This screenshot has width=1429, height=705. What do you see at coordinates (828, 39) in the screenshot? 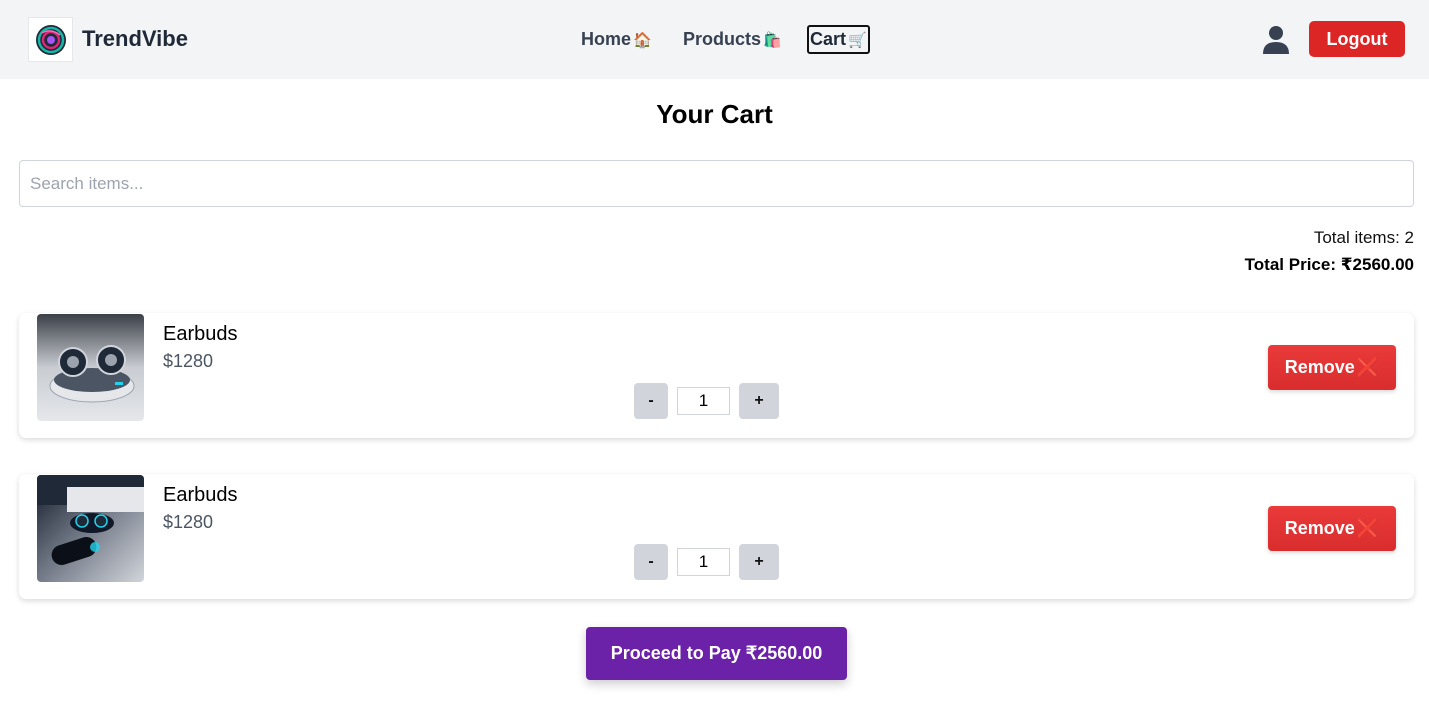
I see `nav-cart-label: Cart` at bounding box center [828, 39].